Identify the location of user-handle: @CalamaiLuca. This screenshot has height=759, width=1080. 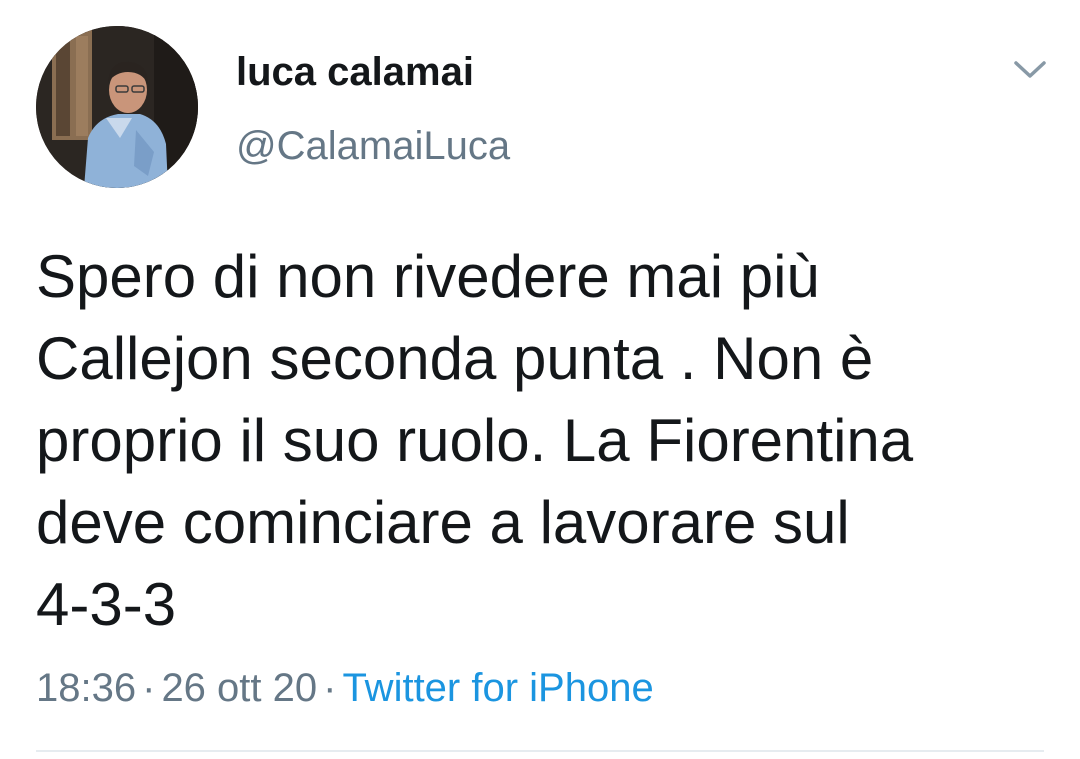
(373, 146).